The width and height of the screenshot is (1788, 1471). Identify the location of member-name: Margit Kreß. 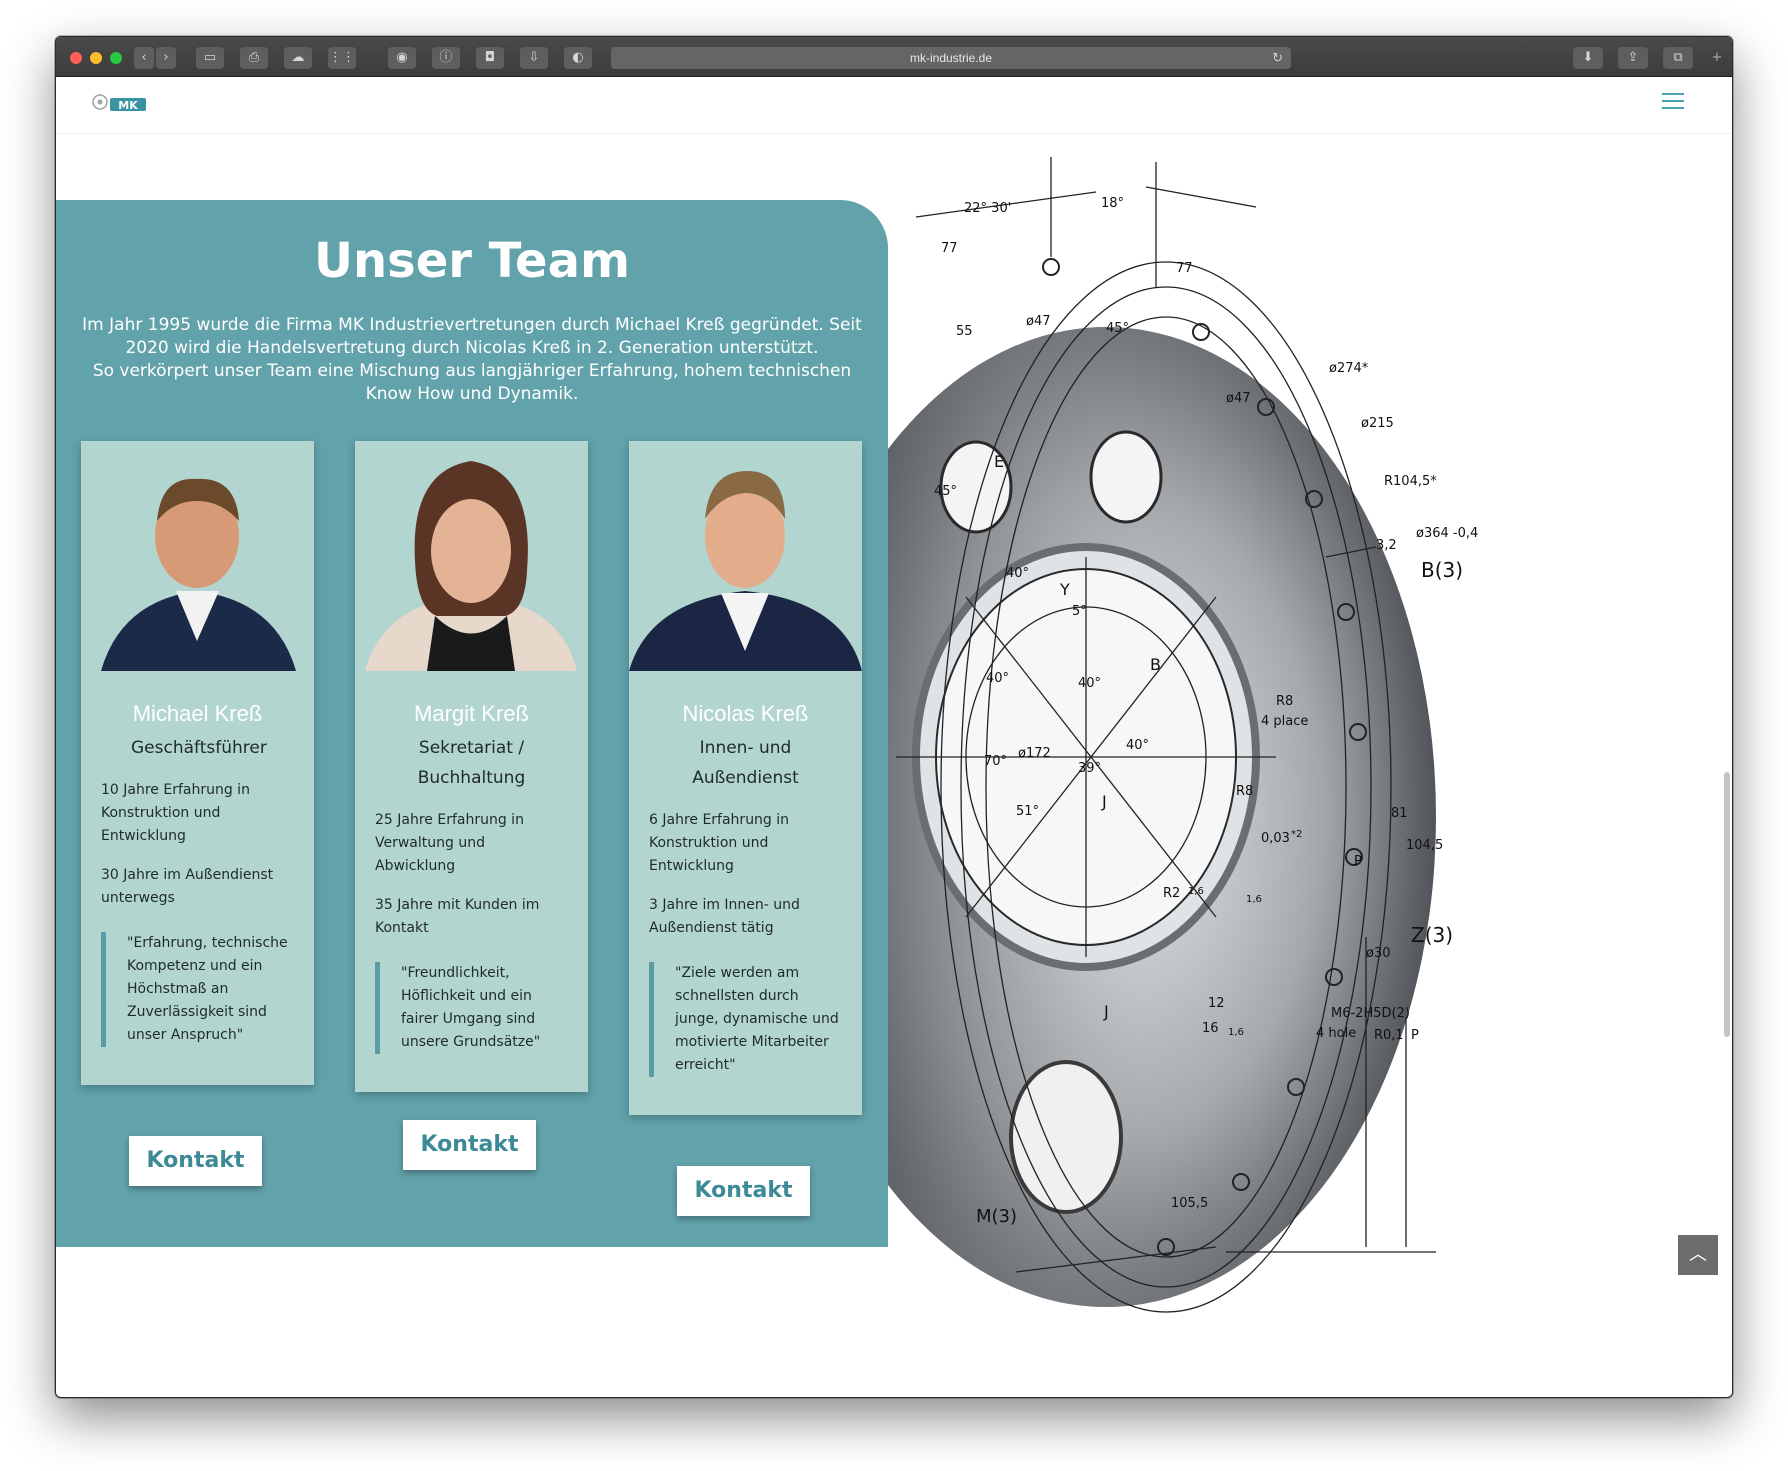
(471, 713).